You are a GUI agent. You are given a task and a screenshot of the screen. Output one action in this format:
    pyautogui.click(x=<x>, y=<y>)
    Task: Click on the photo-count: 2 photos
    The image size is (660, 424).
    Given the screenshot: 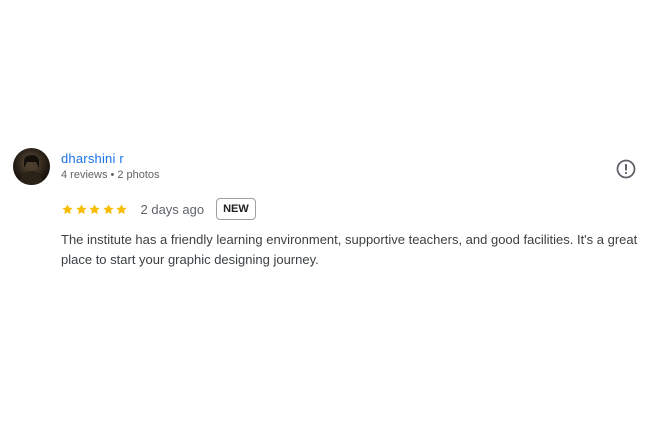 What is the action you would take?
    pyautogui.click(x=138, y=175)
    